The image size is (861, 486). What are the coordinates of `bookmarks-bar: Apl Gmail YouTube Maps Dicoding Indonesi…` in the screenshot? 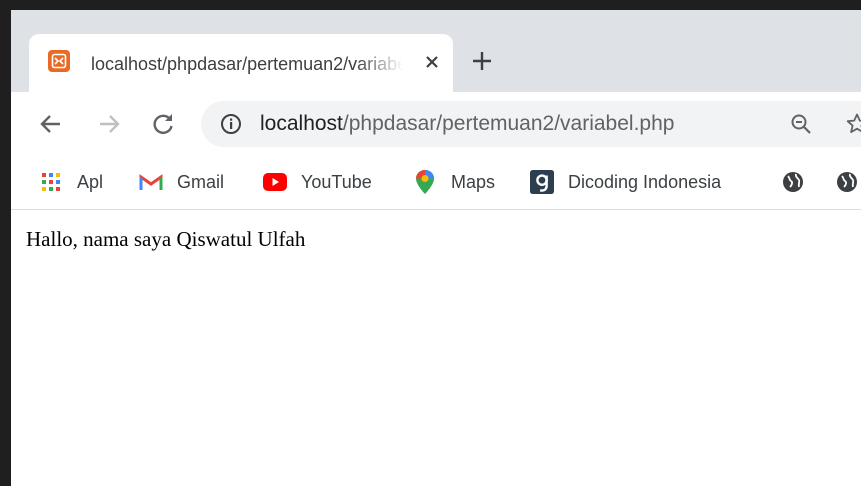 It's located at (436, 182).